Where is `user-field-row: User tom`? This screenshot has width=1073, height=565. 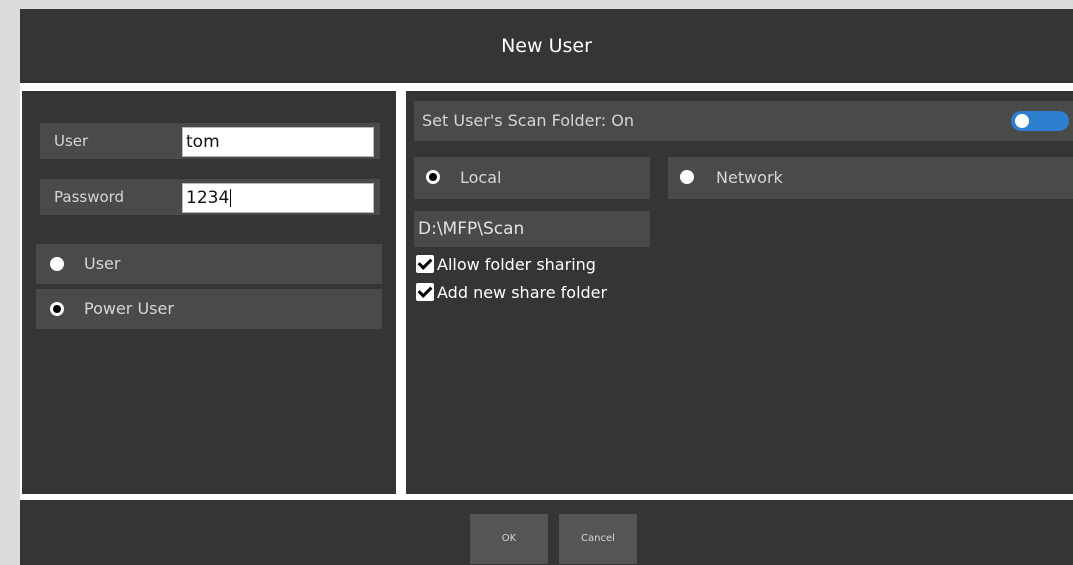
user-field-row: User tom is located at coordinates (210, 141).